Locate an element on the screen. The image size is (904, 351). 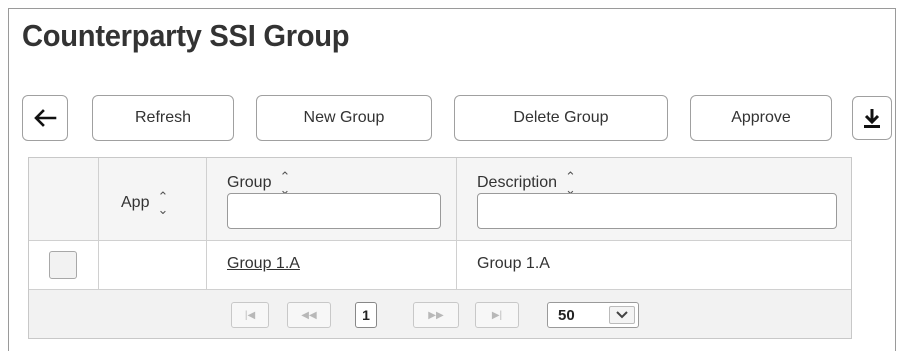
back-button is located at coordinates (45, 118).